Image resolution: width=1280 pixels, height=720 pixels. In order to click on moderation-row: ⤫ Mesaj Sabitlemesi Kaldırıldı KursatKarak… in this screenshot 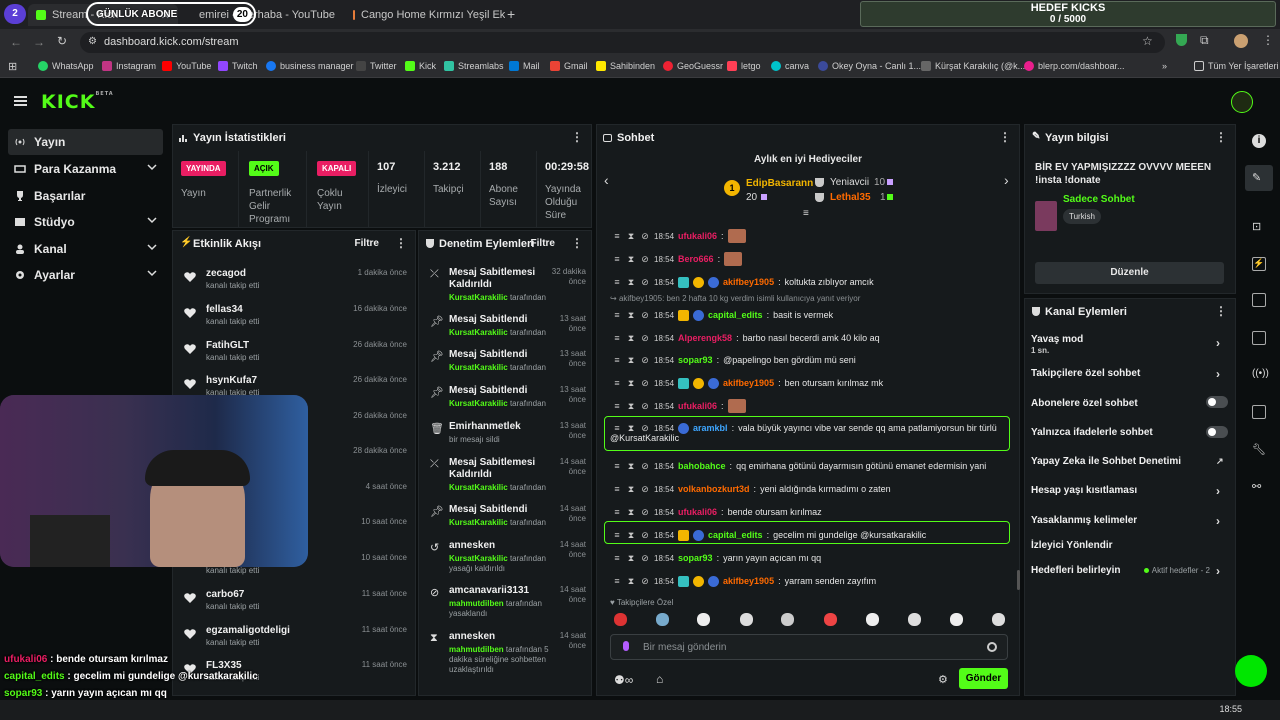, I will do `click(506, 477)`.